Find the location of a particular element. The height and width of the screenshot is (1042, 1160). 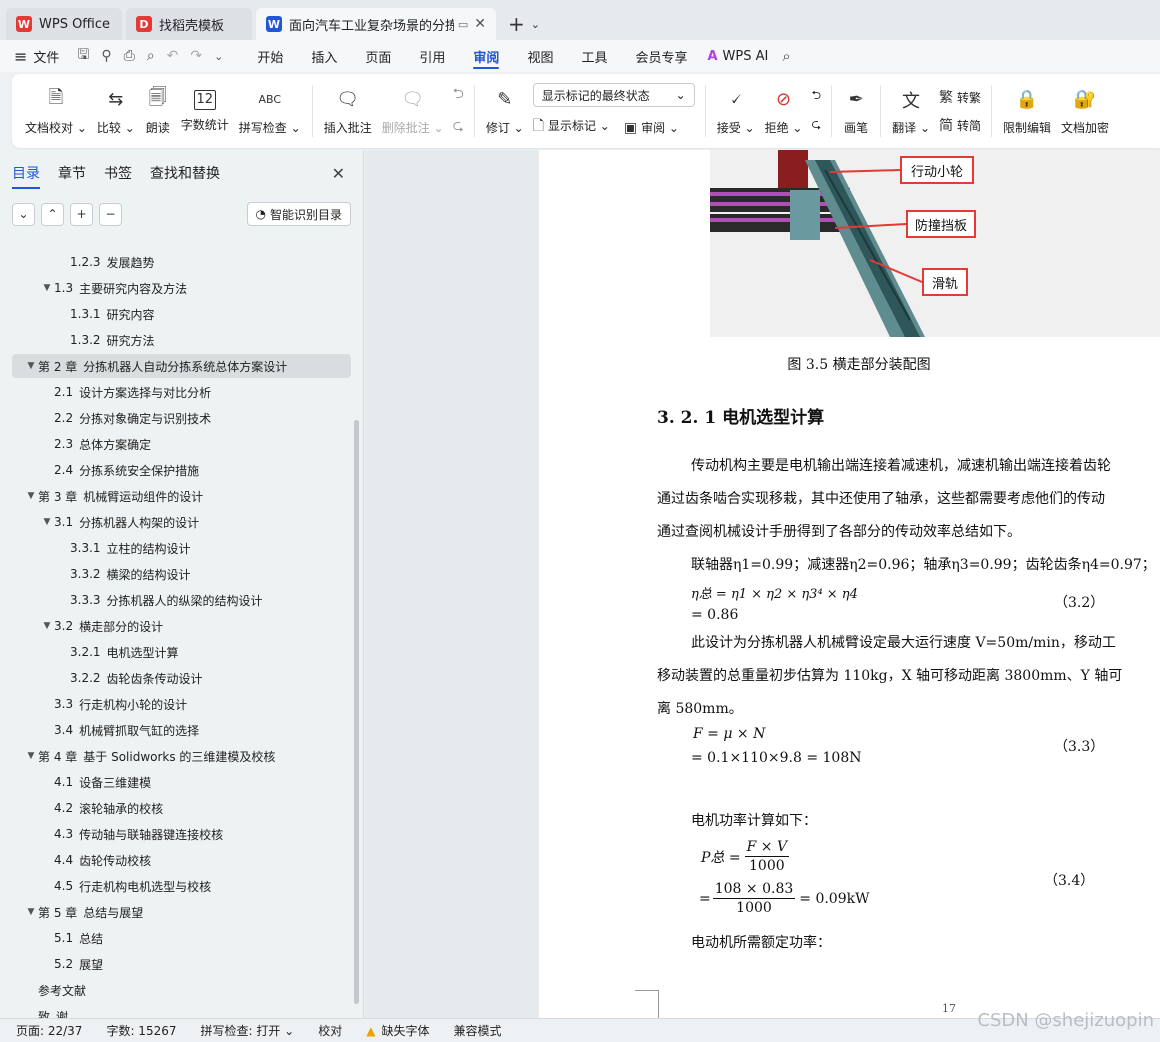

file-menu: ≡ 文件 is located at coordinates (36, 56).